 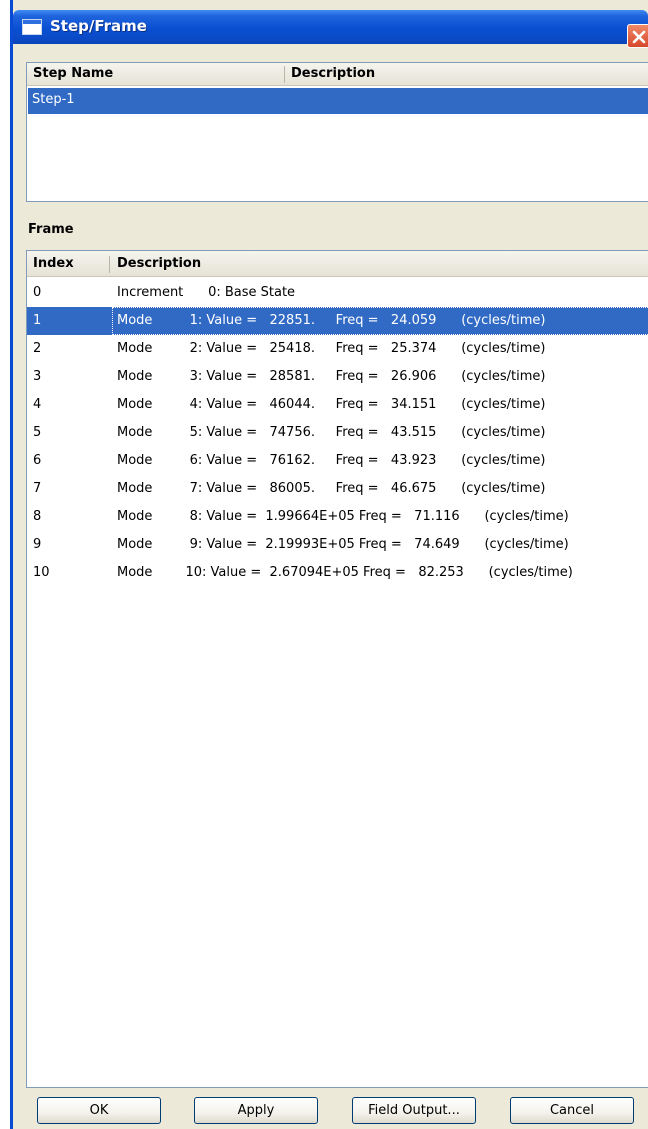 What do you see at coordinates (41, 572) in the screenshot?
I see `frame-index-cell: 10` at bounding box center [41, 572].